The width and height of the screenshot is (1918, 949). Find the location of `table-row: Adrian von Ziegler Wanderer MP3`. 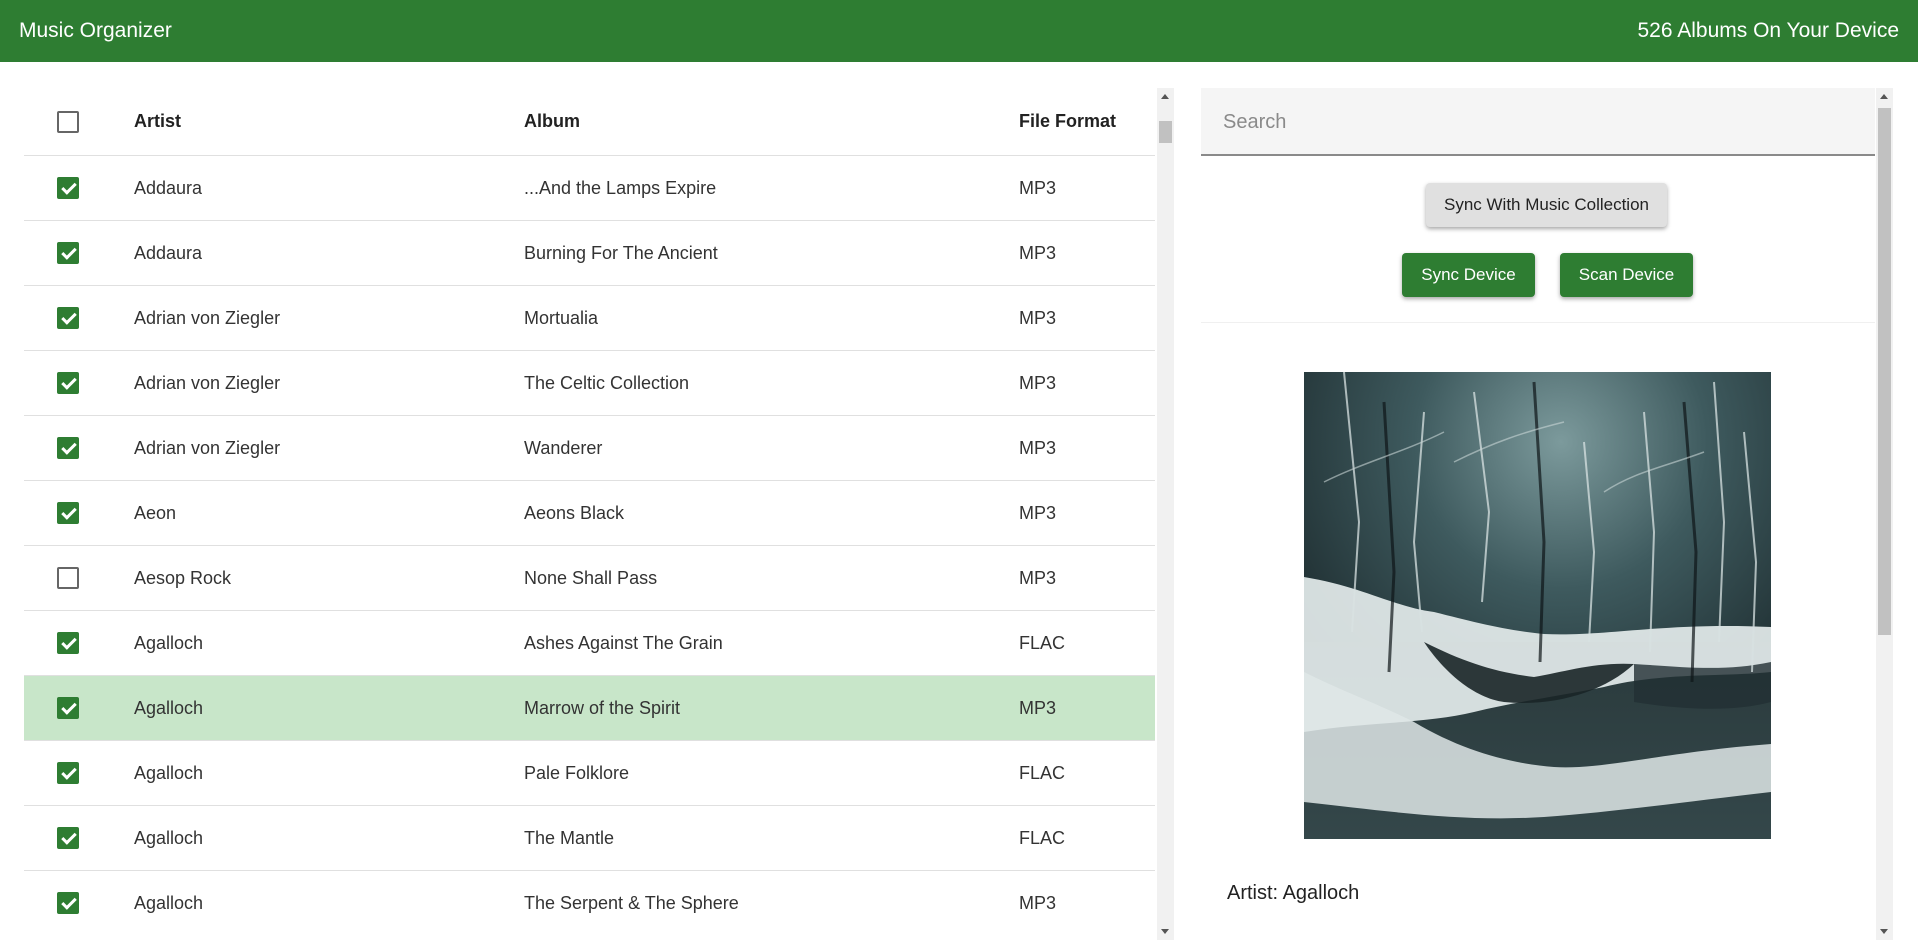

table-row: Adrian von Ziegler Wanderer MP3 is located at coordinates (589, 448).